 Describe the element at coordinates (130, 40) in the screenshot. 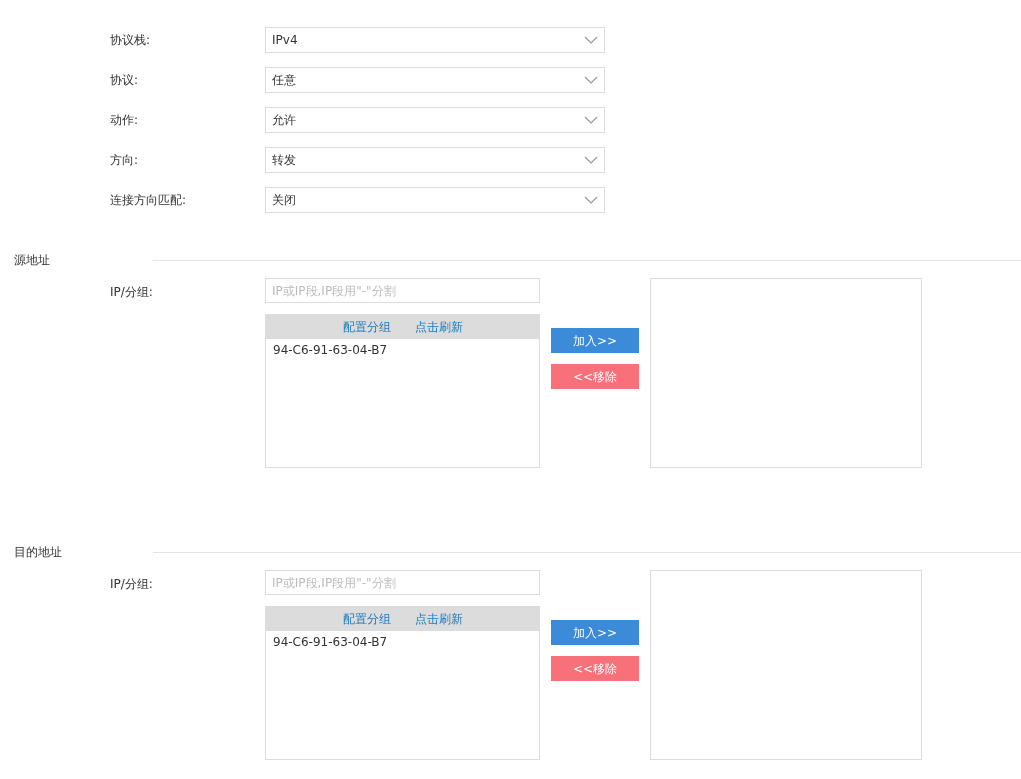

I see `field-label: 协议栈:` at that location.